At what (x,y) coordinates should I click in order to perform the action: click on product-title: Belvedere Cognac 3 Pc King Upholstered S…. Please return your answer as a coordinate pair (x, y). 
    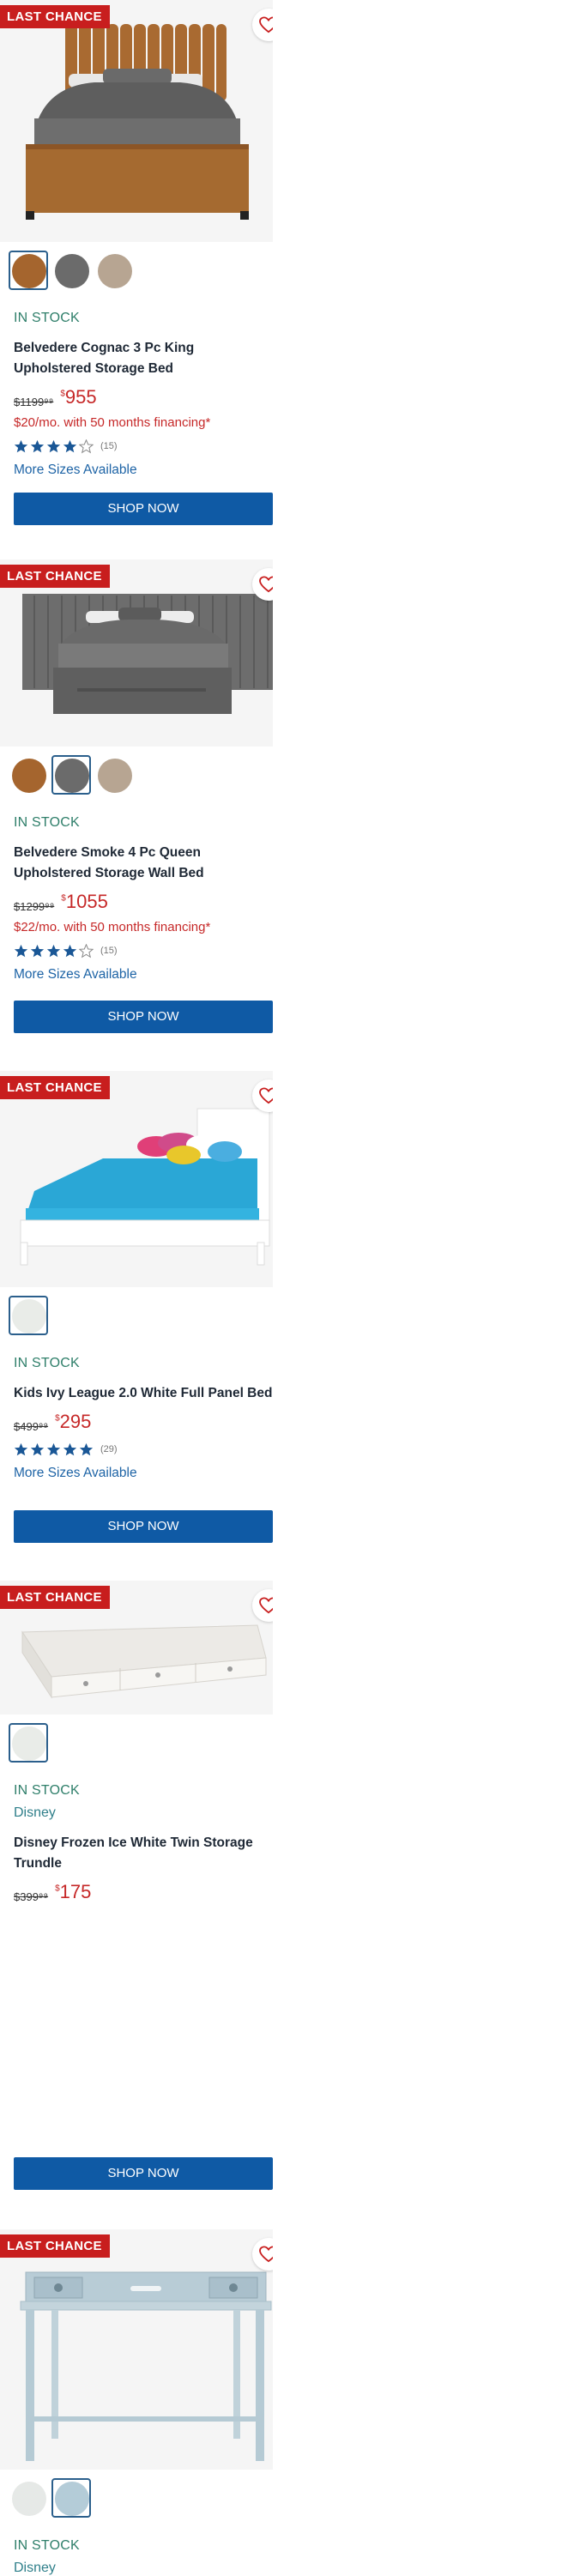
    Looking at the image, I should click on (142, 358).